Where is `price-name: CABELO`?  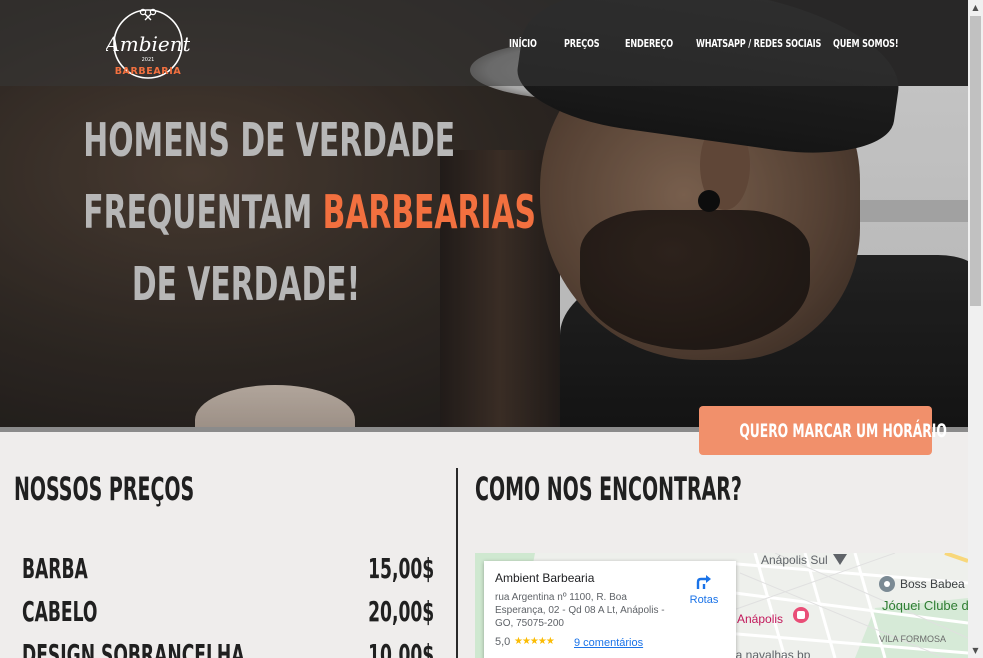 price-name: CABELO is located at coordinates (60, 611).